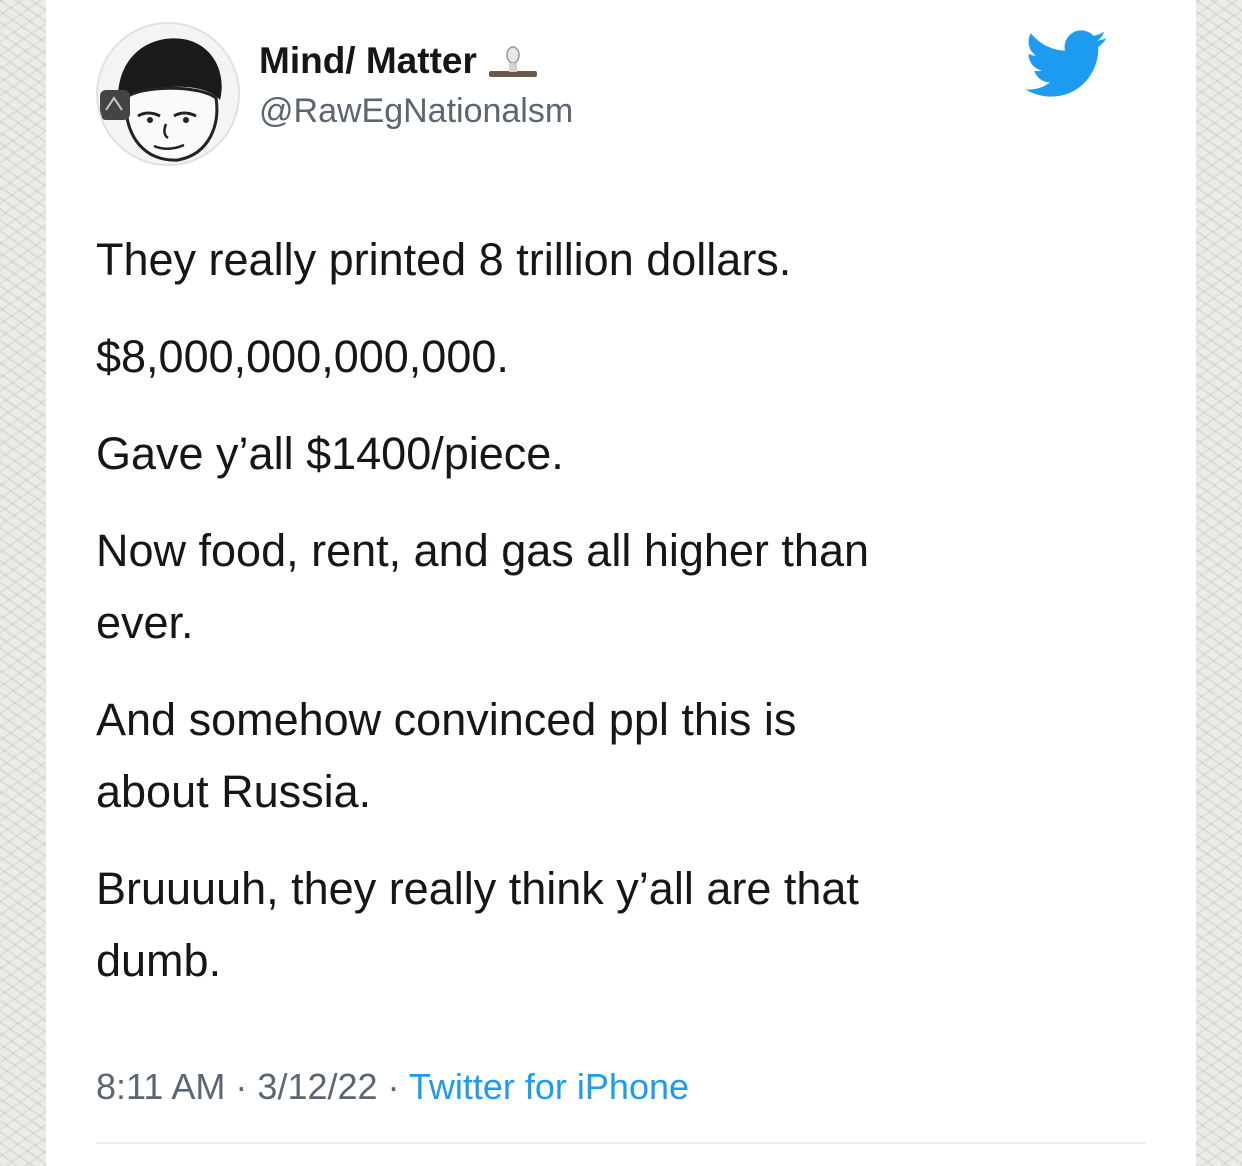  I want to click on display-name-text: Mind/ Matter, so click(368, 60).